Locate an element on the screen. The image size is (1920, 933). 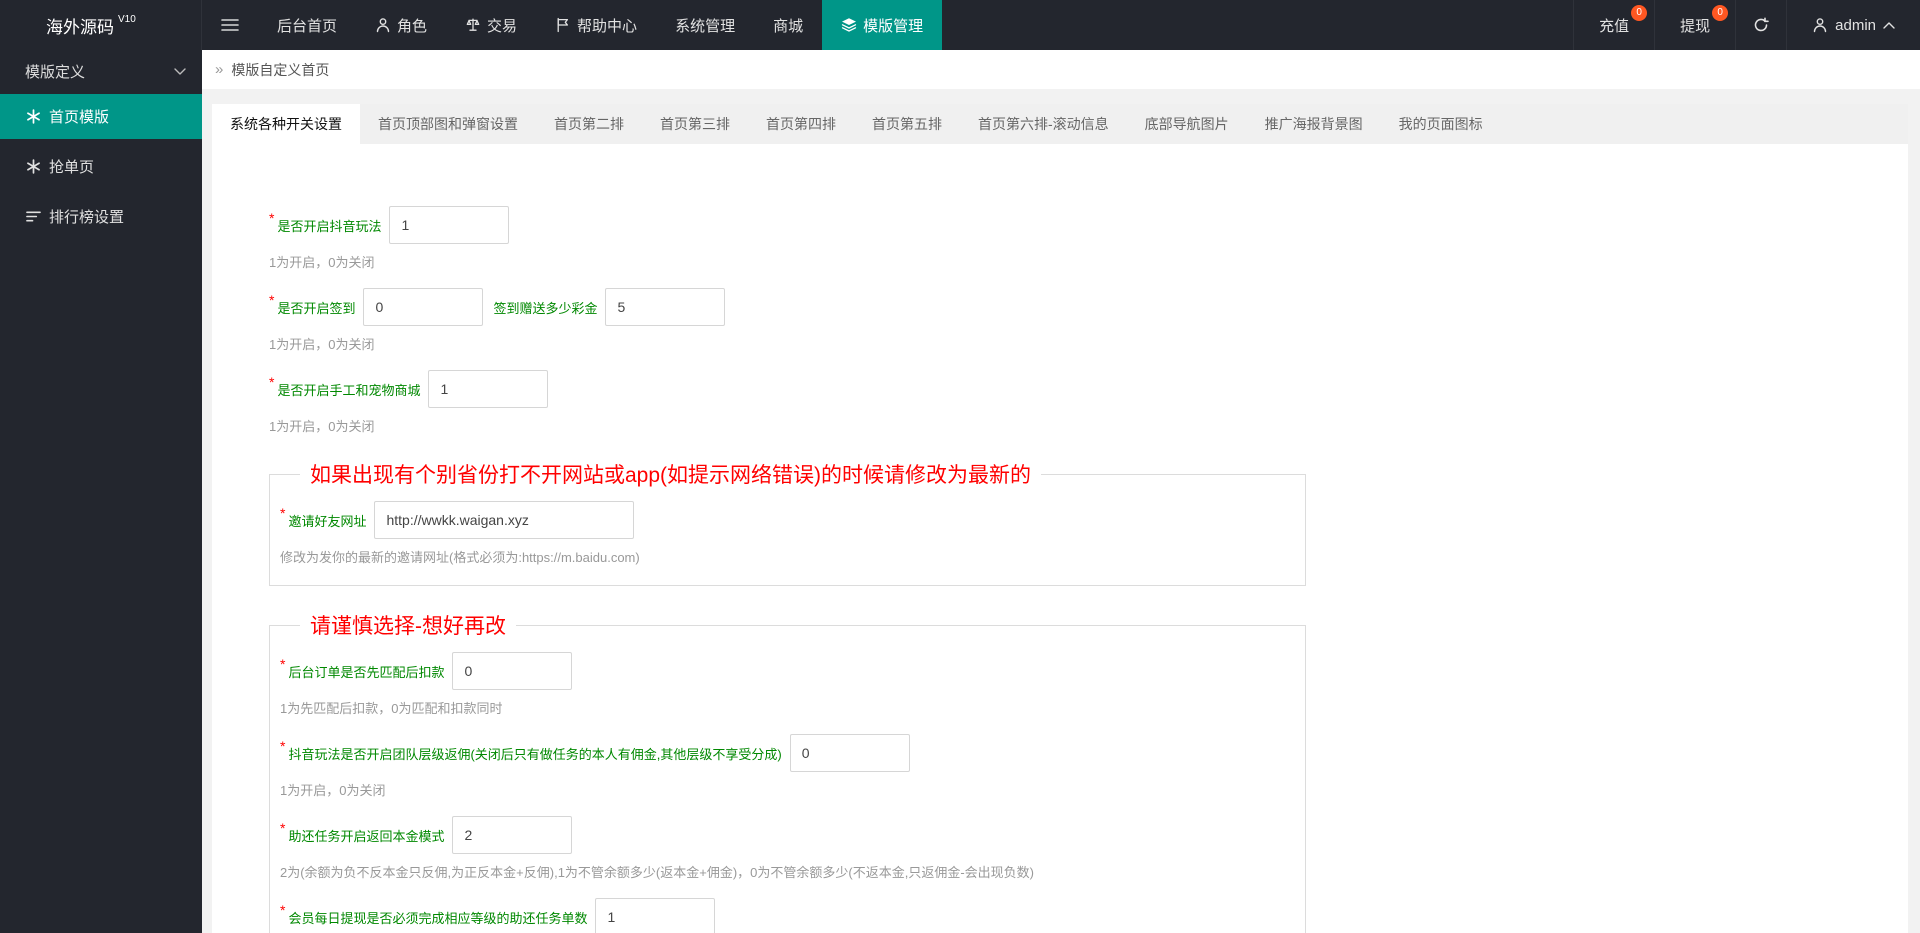
flag-icon is located at coordinates (563, 25).